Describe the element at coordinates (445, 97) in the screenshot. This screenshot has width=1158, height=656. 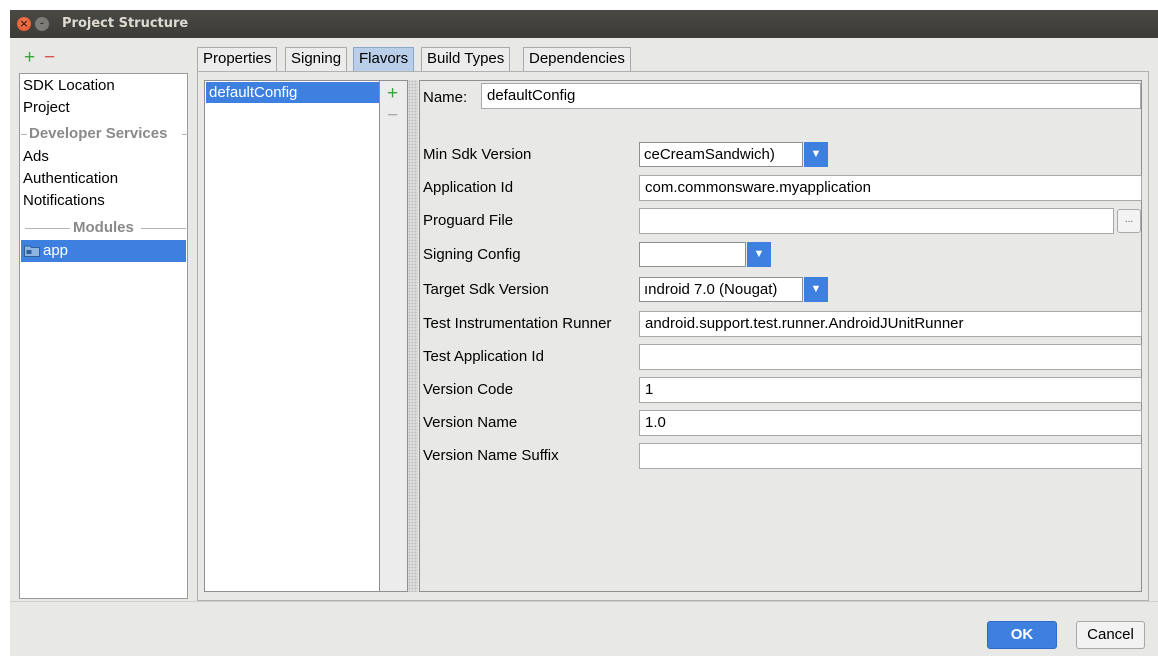
I see `name-label: Name:` at that location.